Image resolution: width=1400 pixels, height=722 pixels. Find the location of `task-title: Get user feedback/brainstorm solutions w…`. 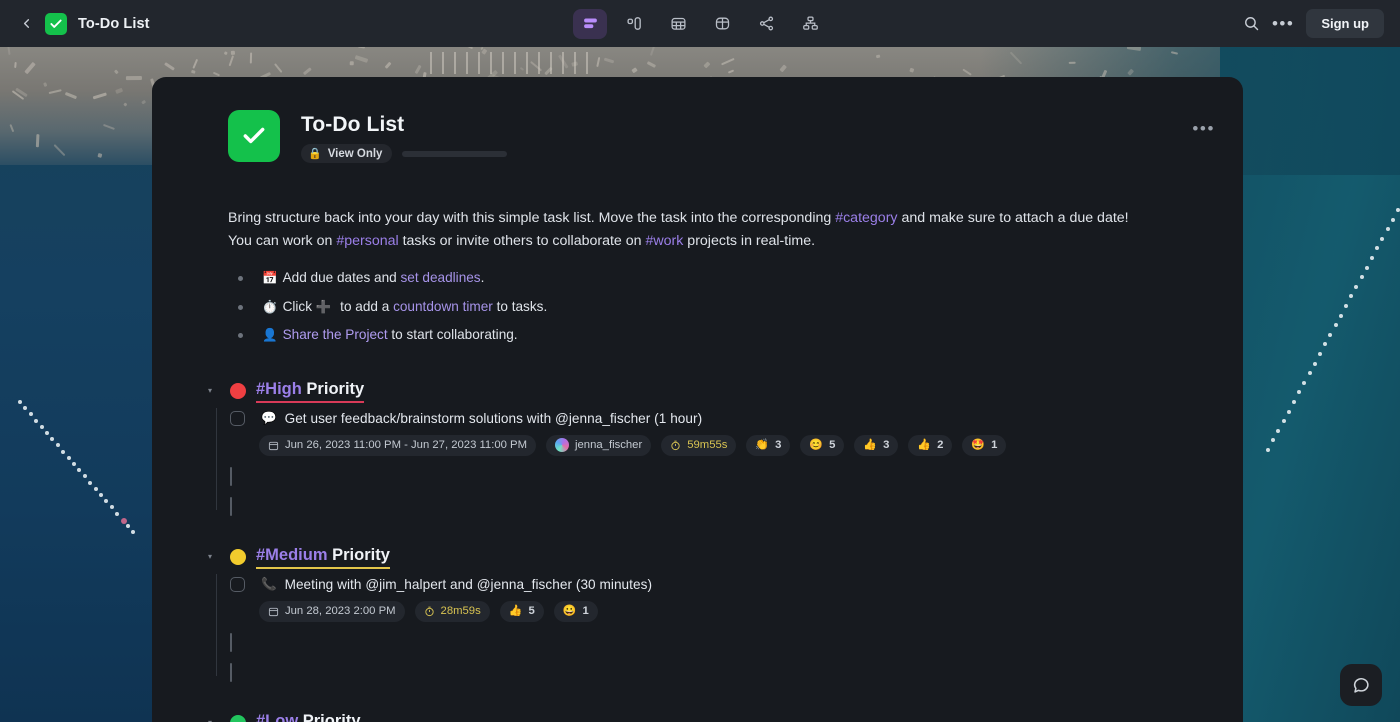

task-title: Get user feedback/brainstorm solutions w… is located at coordinates (494, 418).